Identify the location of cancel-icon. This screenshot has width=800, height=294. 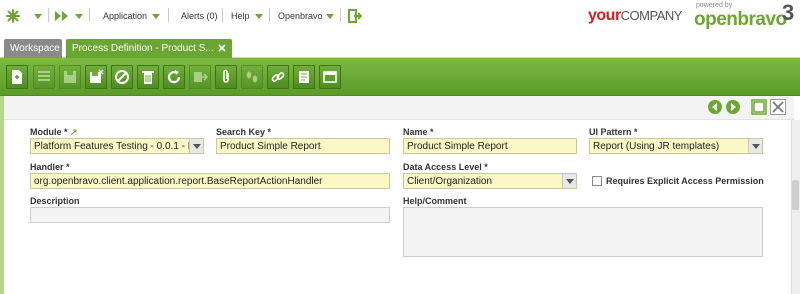
(122, 77).